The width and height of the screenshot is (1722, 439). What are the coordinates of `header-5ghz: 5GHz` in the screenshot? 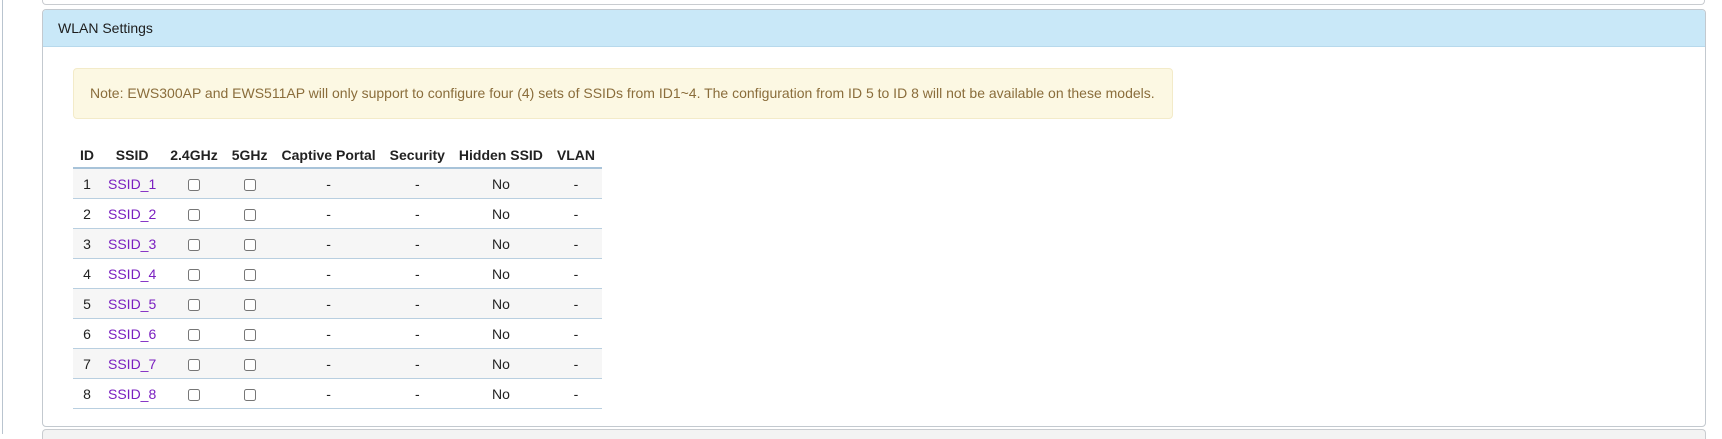 It's located at (249, 155).